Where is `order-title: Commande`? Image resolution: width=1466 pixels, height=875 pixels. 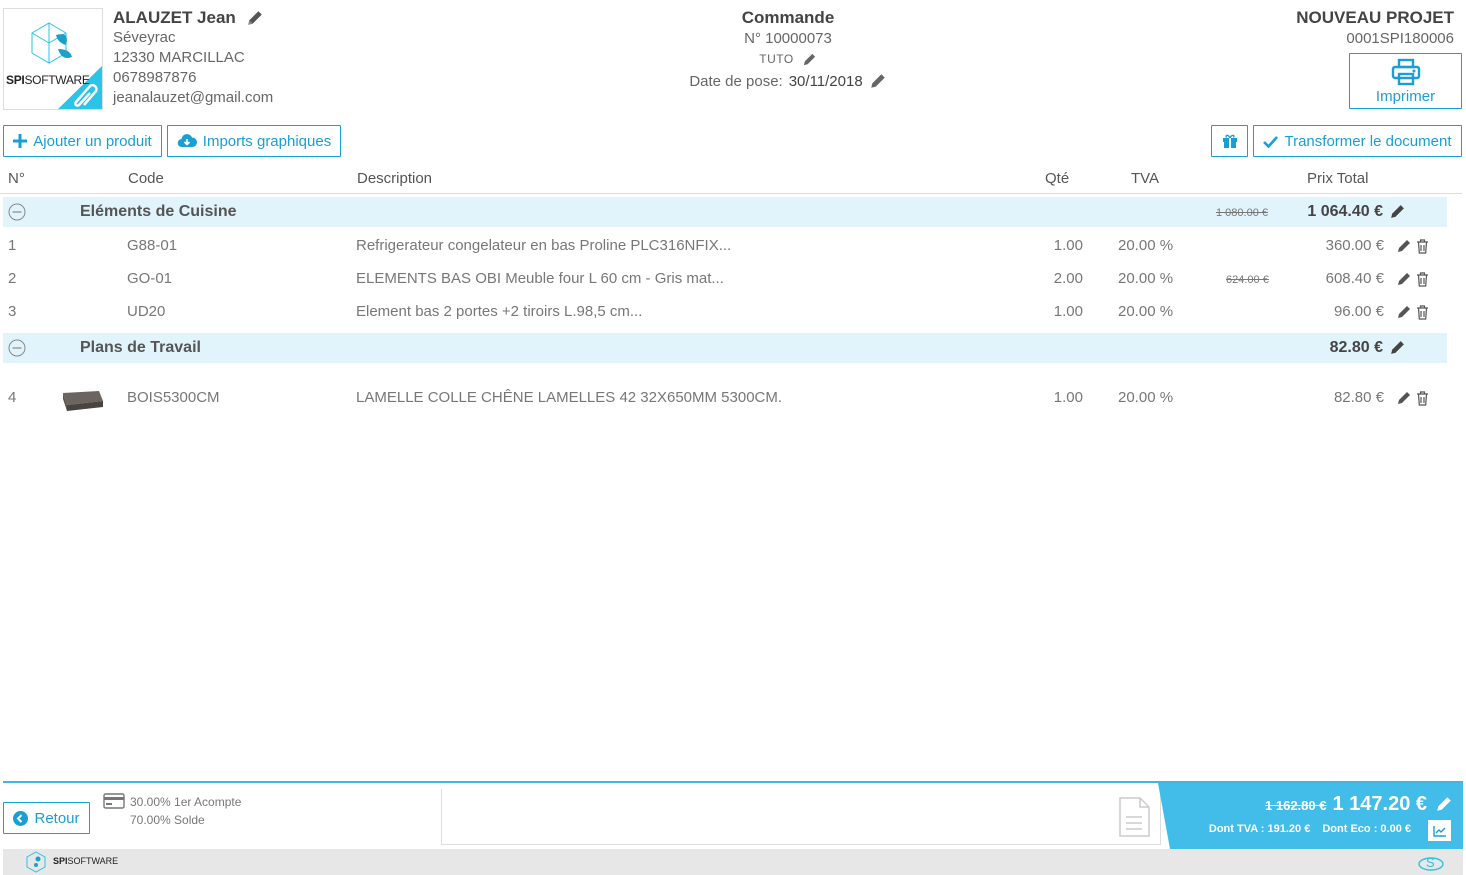 order-title: Commande is located at coordinates (788, 17).